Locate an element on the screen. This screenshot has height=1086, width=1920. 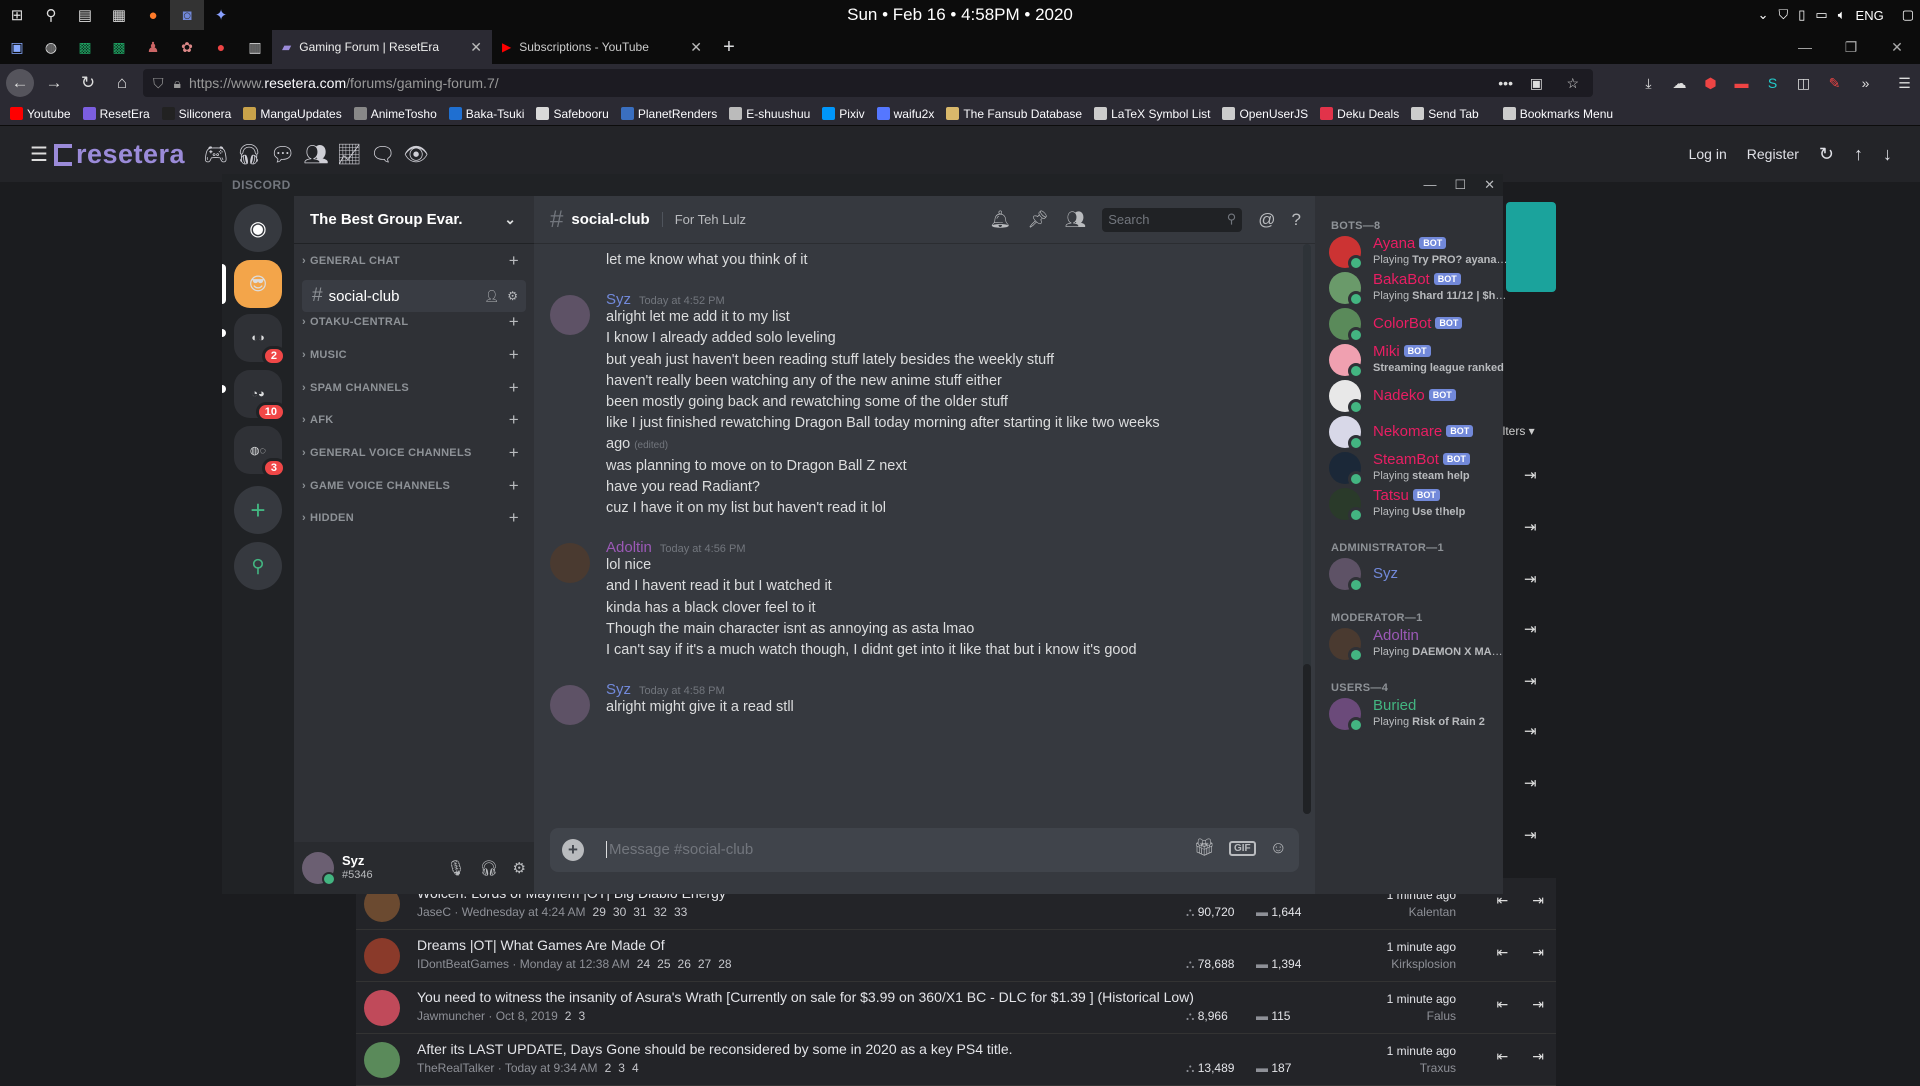
bookmark-item: waifu2x is located at coordinates (905, 114).